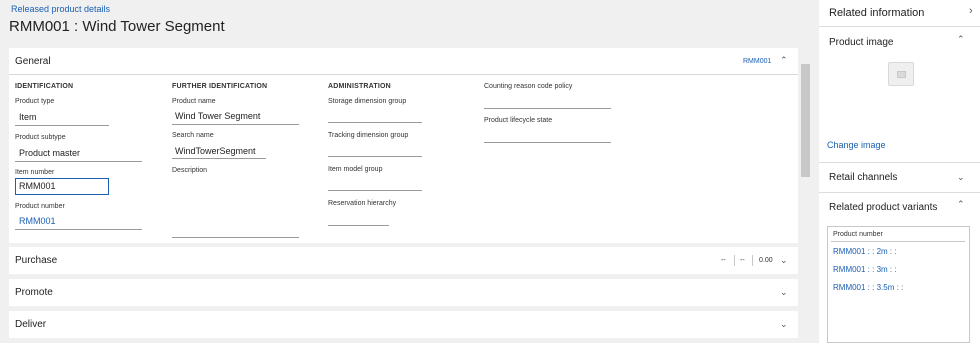 This screenshot has width=980, height=343. What do you see at coordinates (971, 11) in the screenshot?
I see `chevron-right-icon: ›` at bounding box center [971, 11].